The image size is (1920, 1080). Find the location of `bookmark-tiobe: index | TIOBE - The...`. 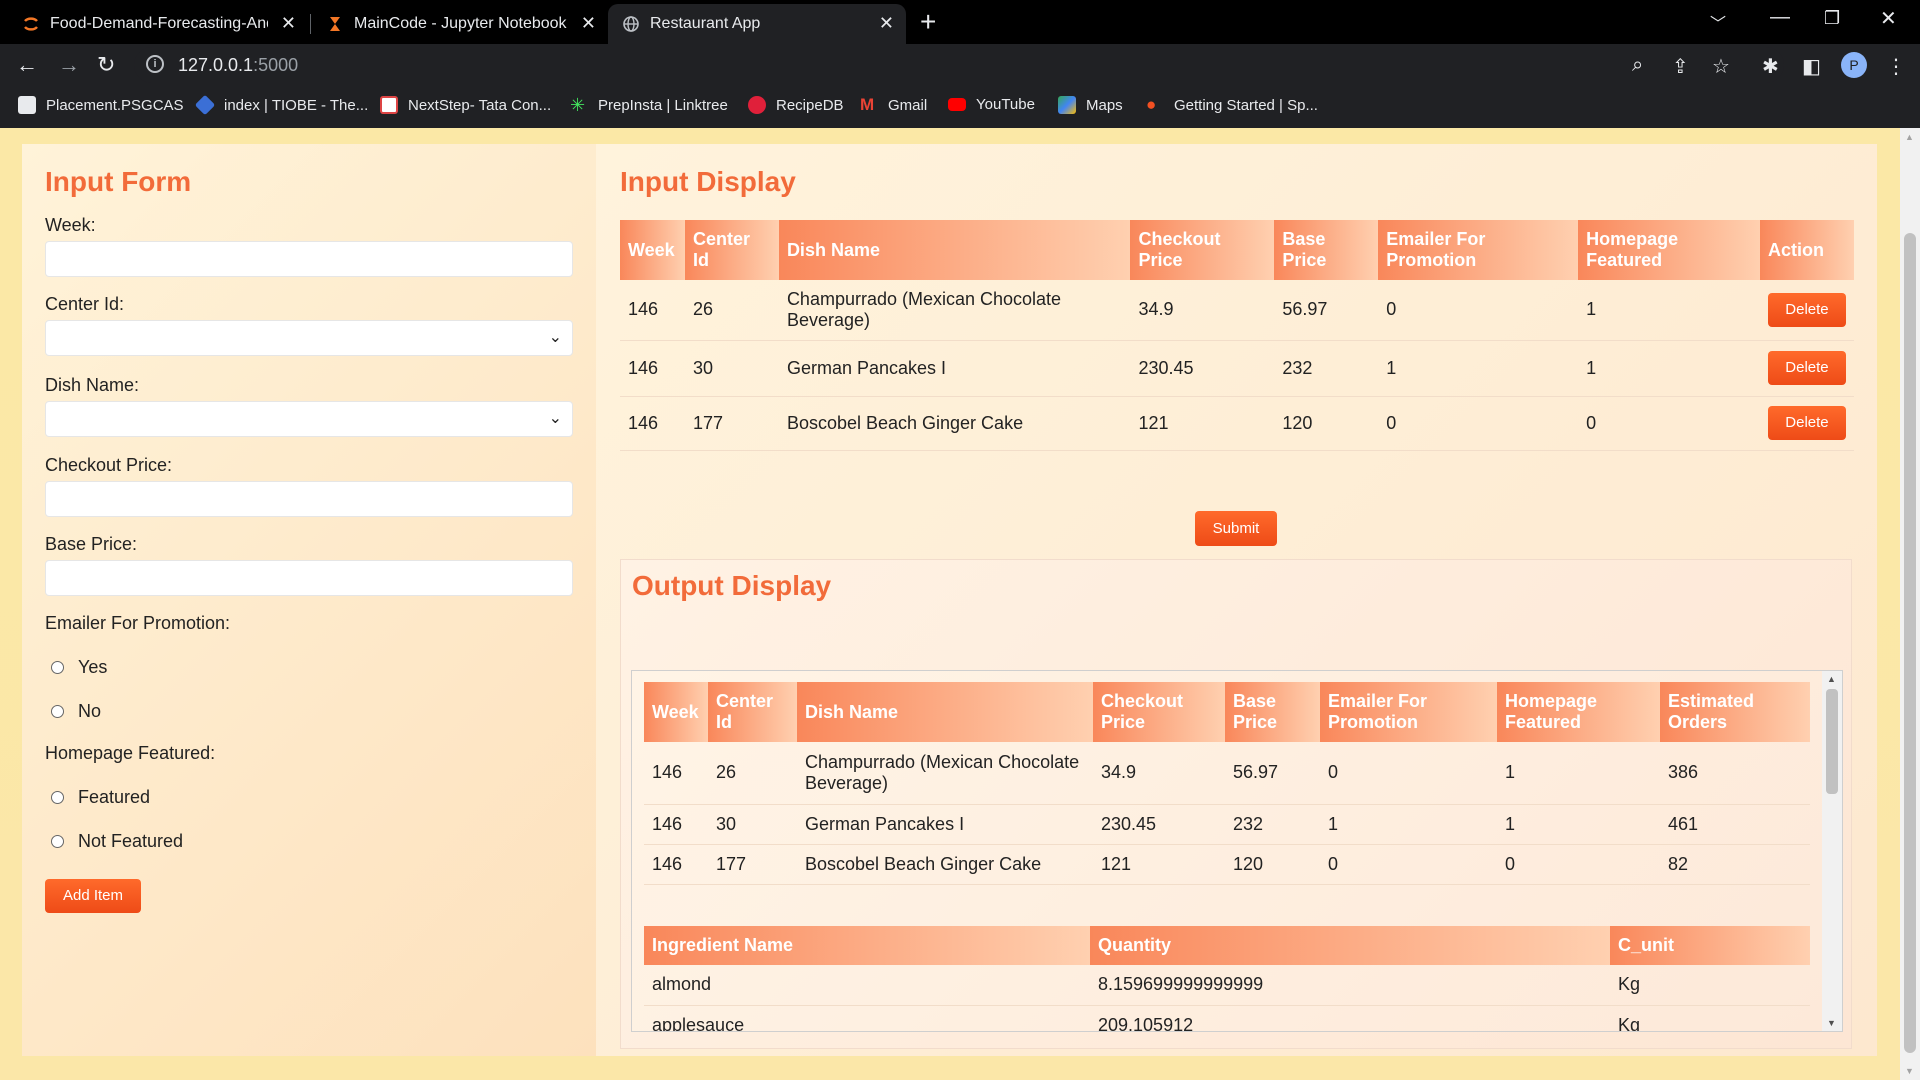

bookmark-tiobe: index | TIOBE - The... is located at coordinates (281, 105).